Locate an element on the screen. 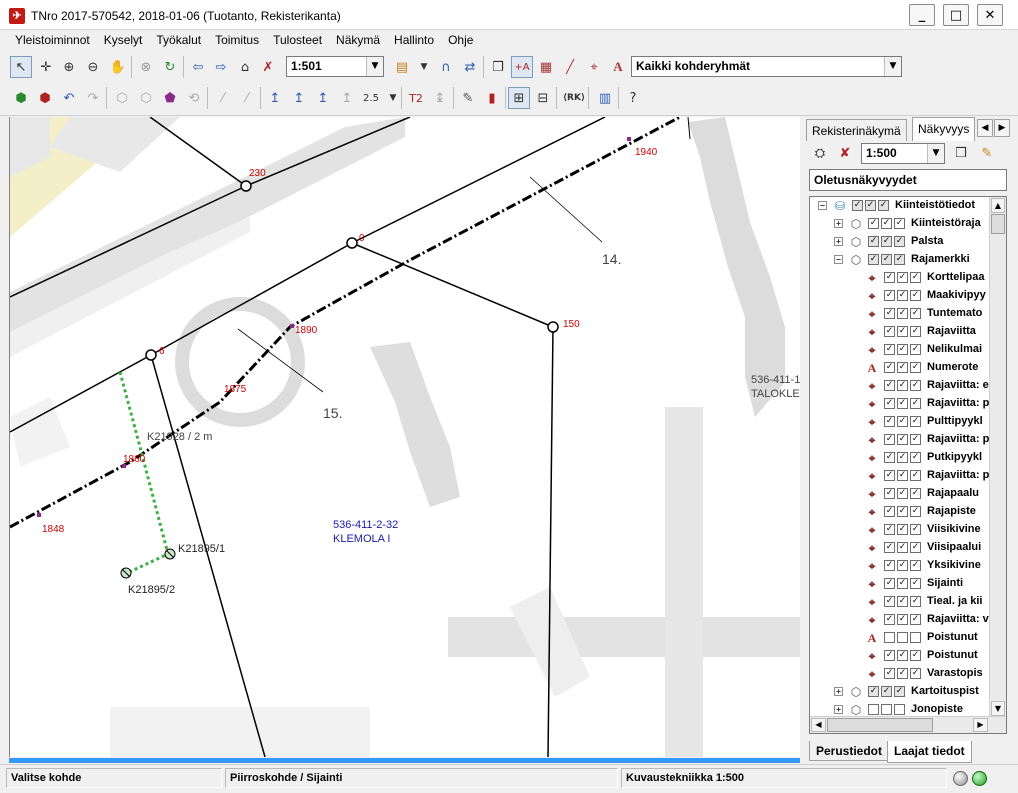 This screenshot has width=1018, height=793. menu-kyselyt: Kyselyt is located at coordinates (123, 40).